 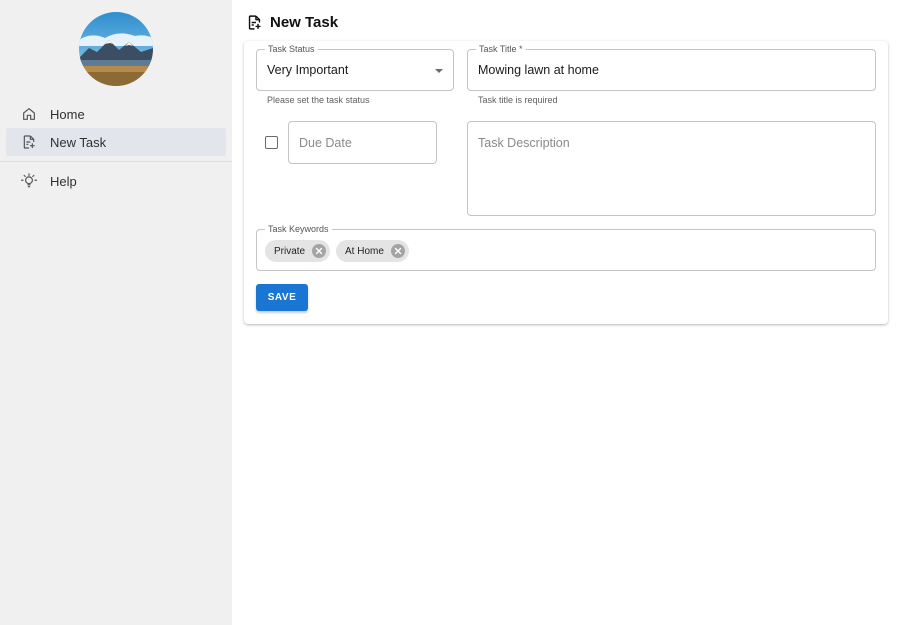 What do you see at coordinates (325, 142) in the screenshot?
I see `due-date-placeholder: Due Date` at bounding box center [325, 142].